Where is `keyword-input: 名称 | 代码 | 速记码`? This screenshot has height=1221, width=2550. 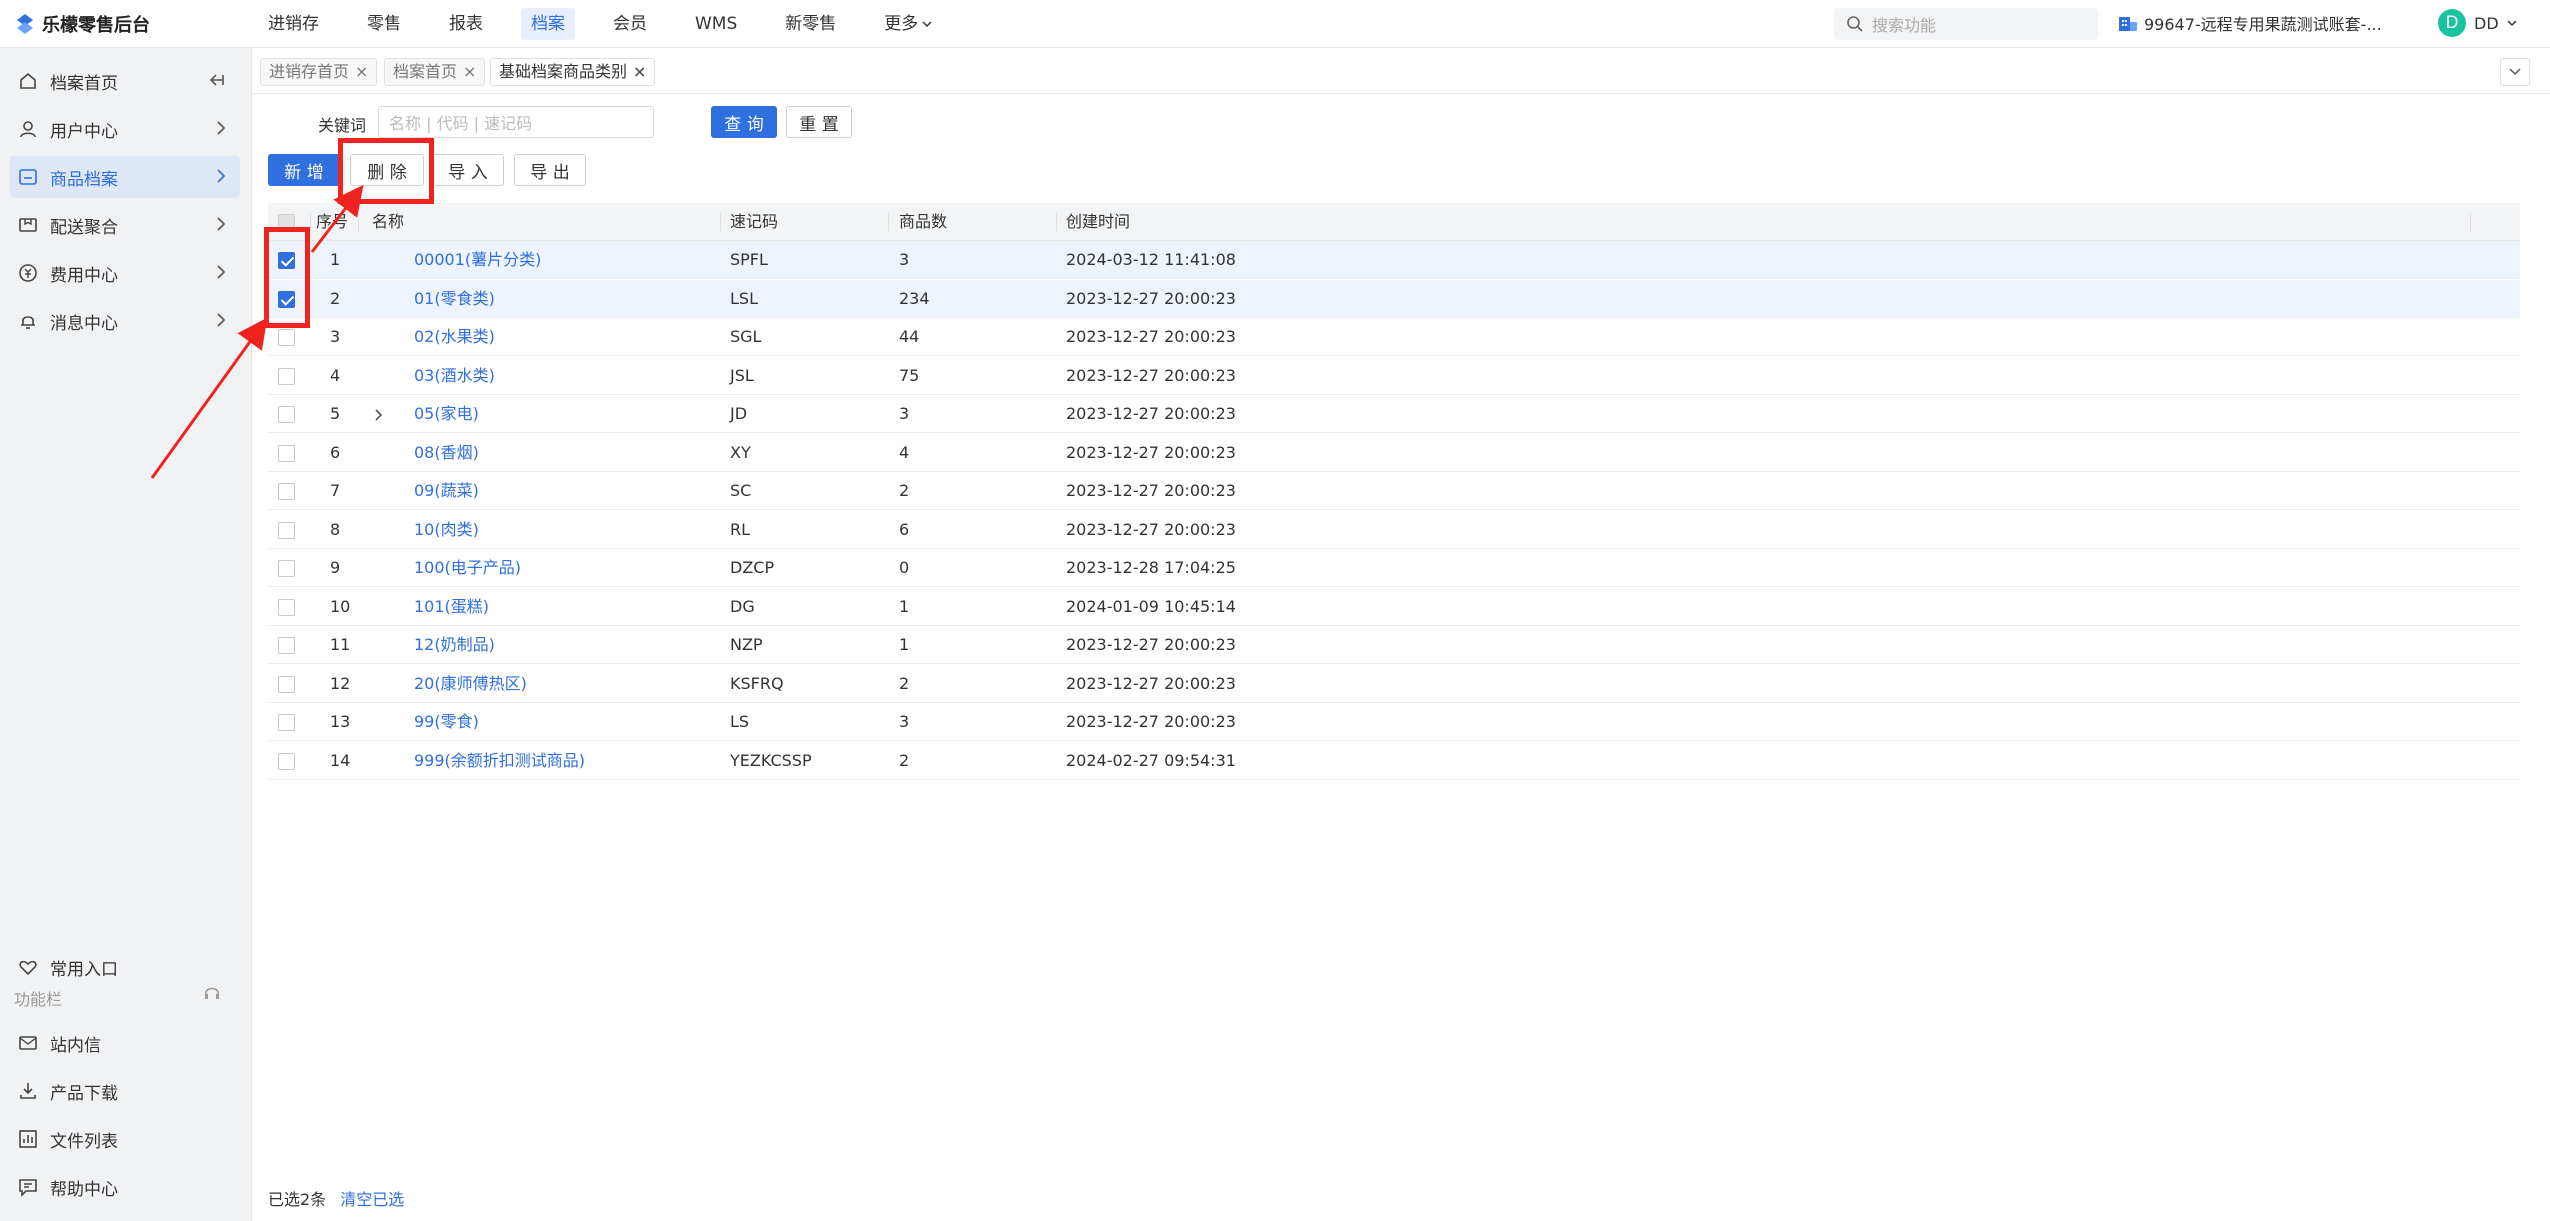
keyword-input: 名称 | 代码 | 速记码 is located at coordinates (516, 122).